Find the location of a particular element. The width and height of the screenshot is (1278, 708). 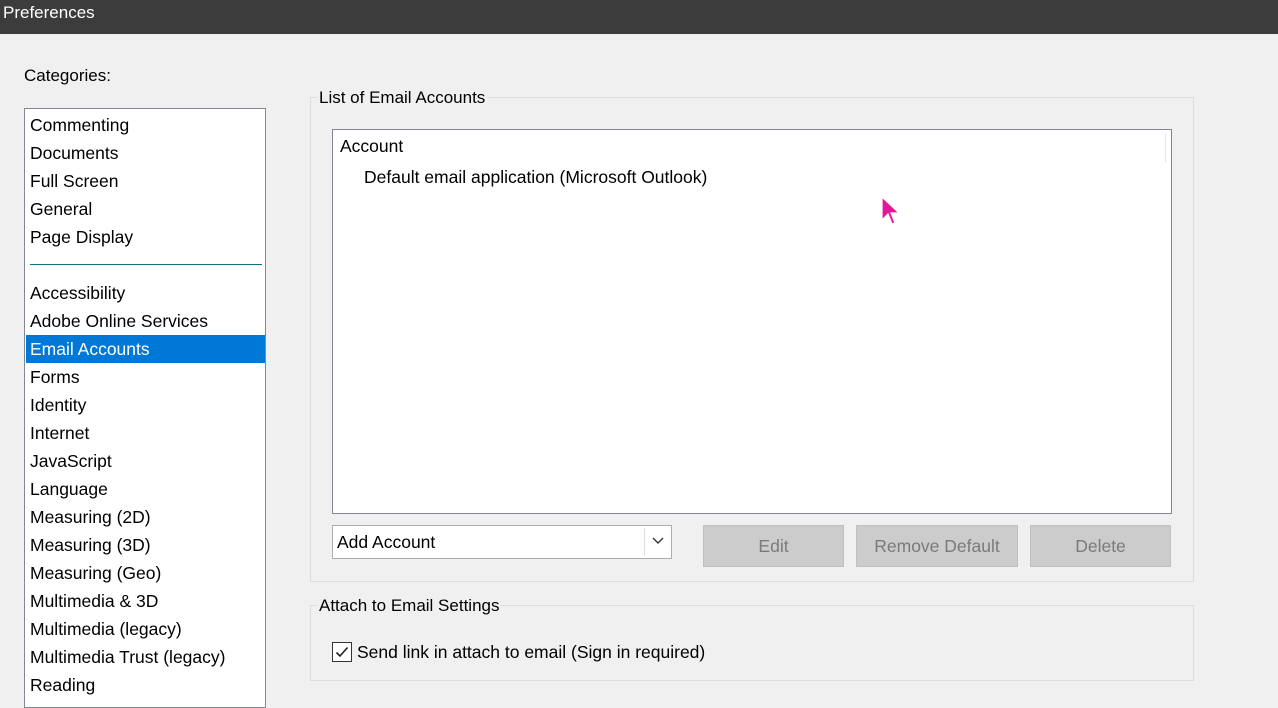

checkmark-icon is located at coordinates (342, 652).